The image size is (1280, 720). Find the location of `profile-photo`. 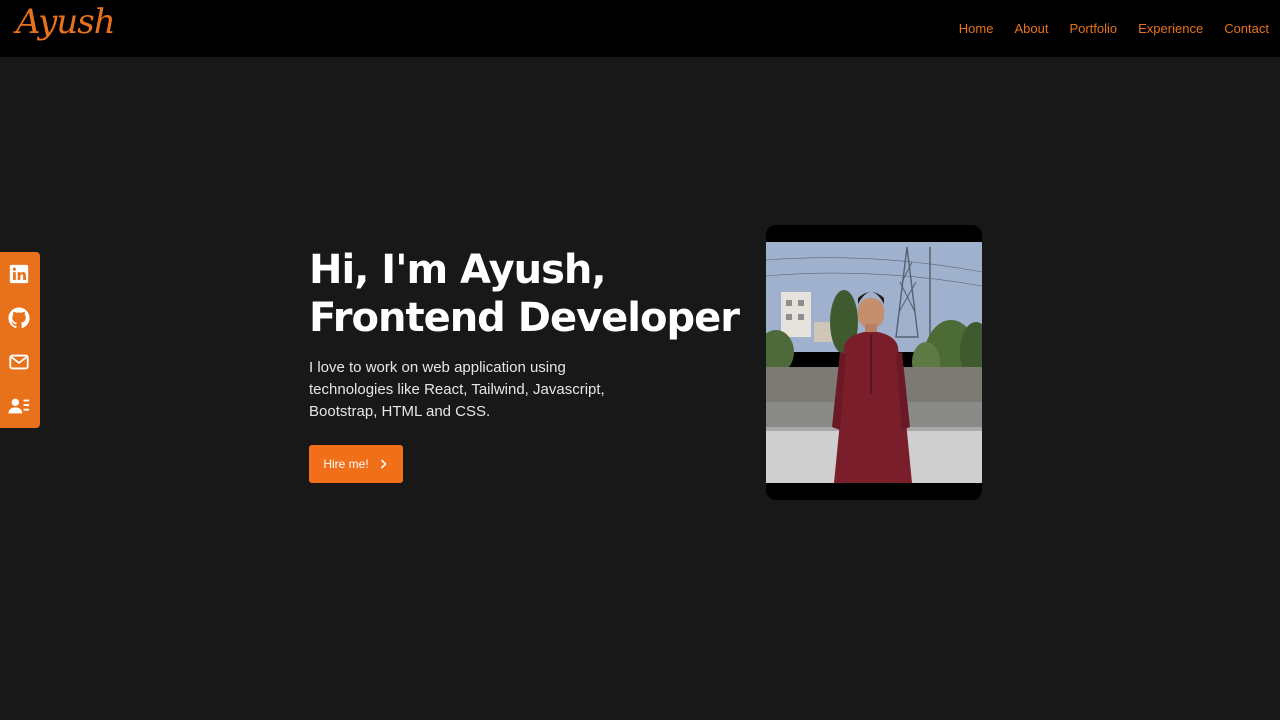

profile-photo is located at coordinates (874, 362).